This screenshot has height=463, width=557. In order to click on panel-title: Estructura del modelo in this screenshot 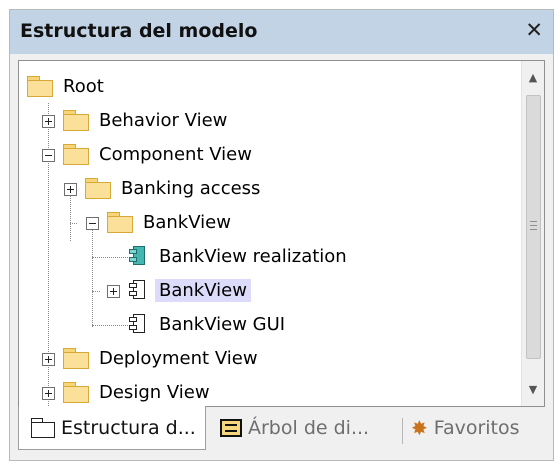, I will do `click(139, 31)`.